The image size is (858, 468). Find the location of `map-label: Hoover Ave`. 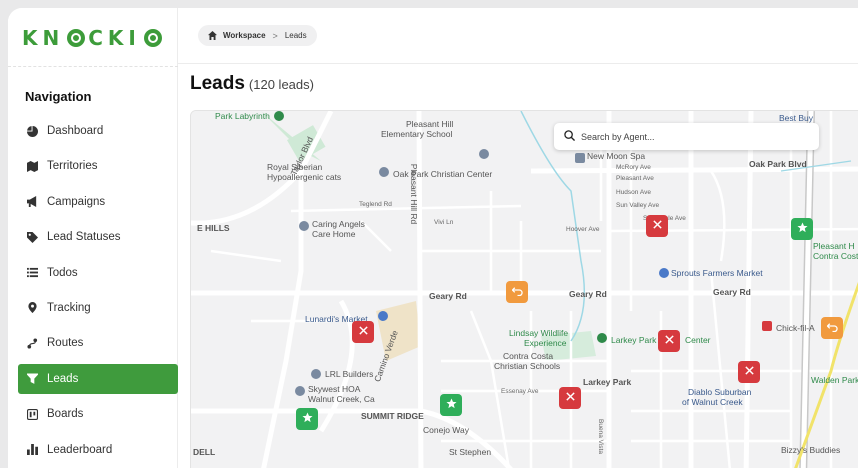

map-label: Hoover Ave is located at coordinates (583, 229).